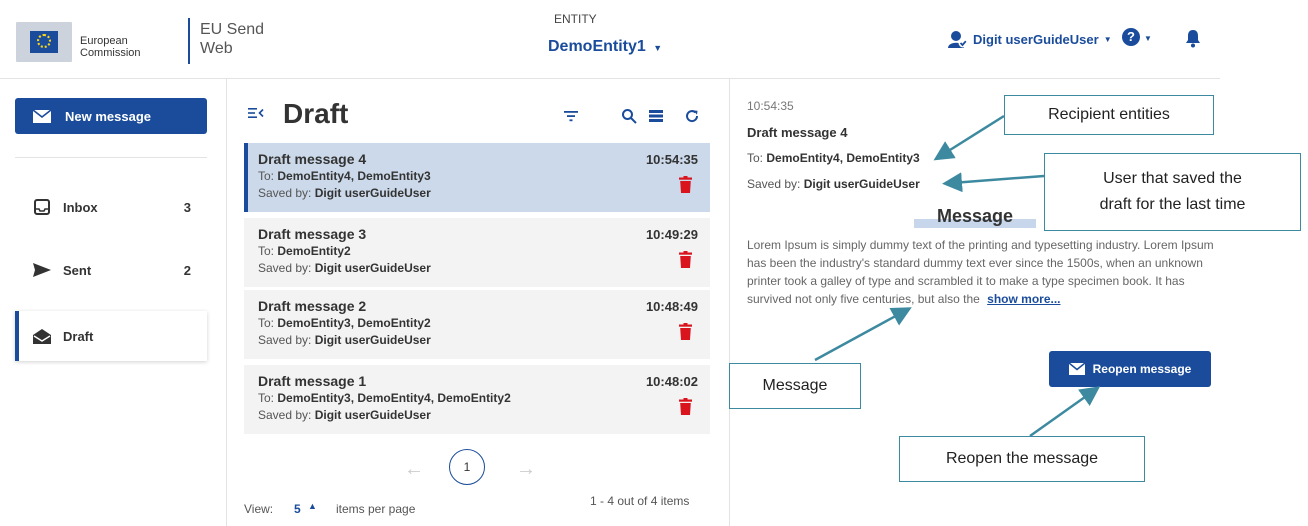  Describe the element at coordinates (969, 137) in the screenshot. I see `arrow-recipient` at that location.